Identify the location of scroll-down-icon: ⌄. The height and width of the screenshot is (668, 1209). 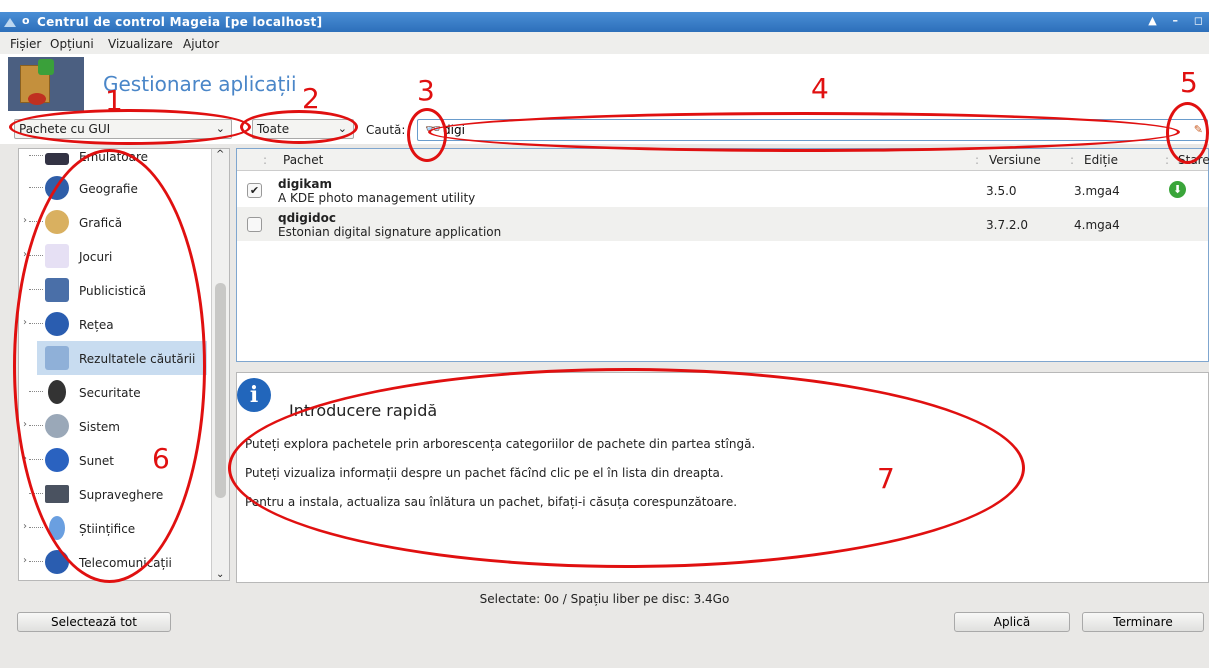
(220, 574).